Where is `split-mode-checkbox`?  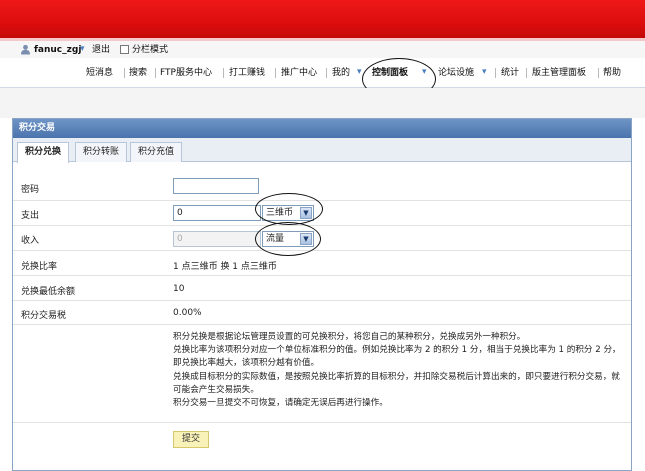 split-mode-checkbox is located at coordinates (124, 49).